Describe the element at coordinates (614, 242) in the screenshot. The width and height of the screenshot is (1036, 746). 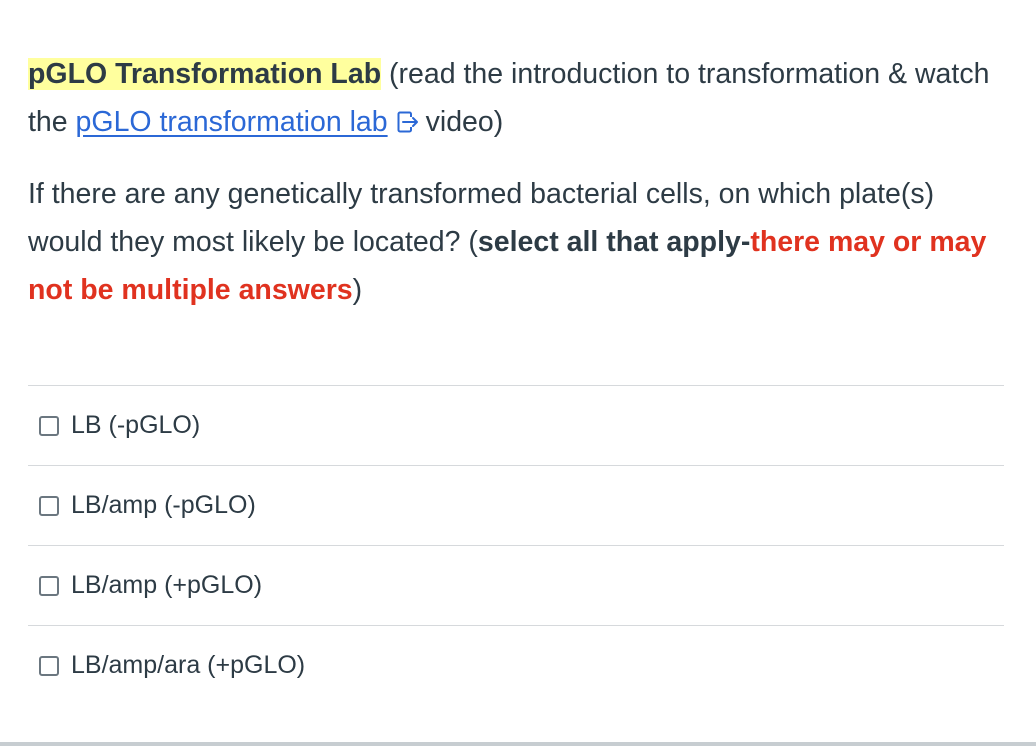
I see `prompt-bold-instruction: select all that apply-` at that location.